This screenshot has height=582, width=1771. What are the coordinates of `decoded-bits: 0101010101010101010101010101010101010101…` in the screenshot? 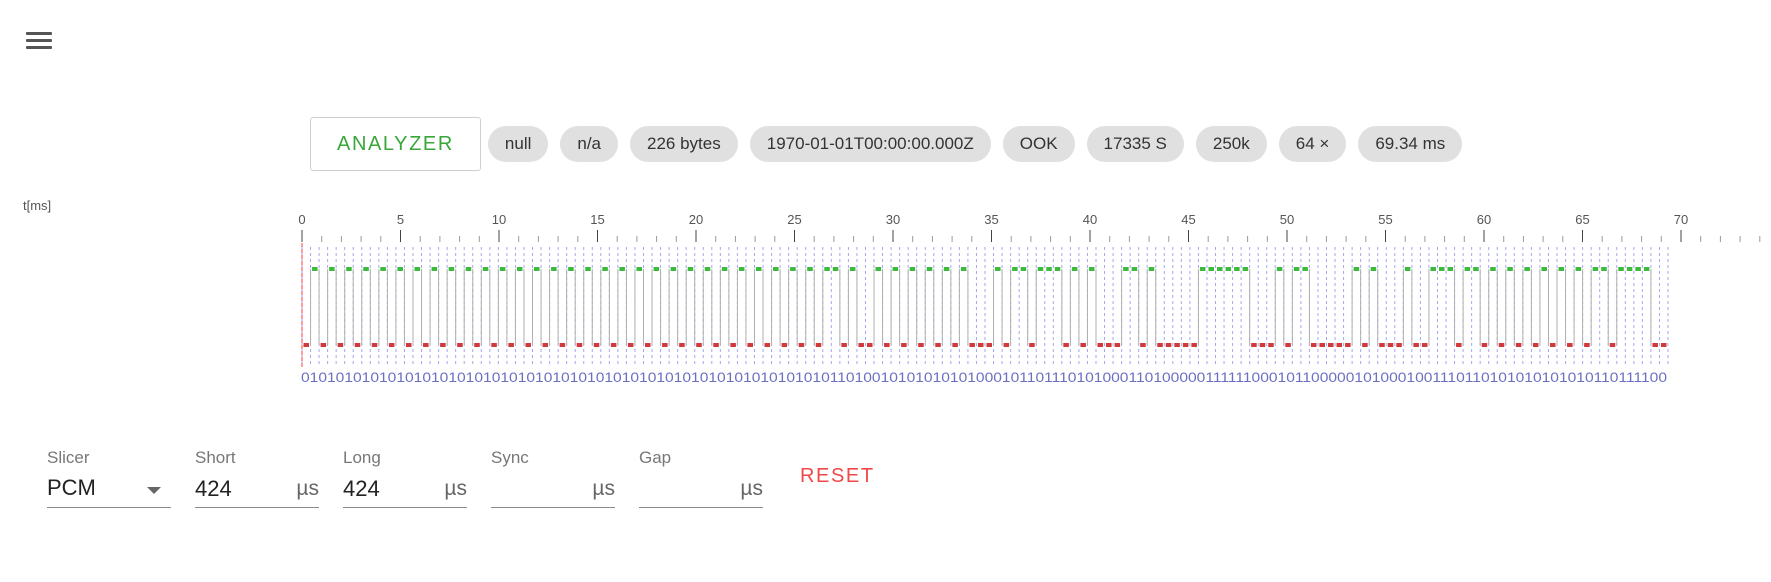 It's located at (984, 377).